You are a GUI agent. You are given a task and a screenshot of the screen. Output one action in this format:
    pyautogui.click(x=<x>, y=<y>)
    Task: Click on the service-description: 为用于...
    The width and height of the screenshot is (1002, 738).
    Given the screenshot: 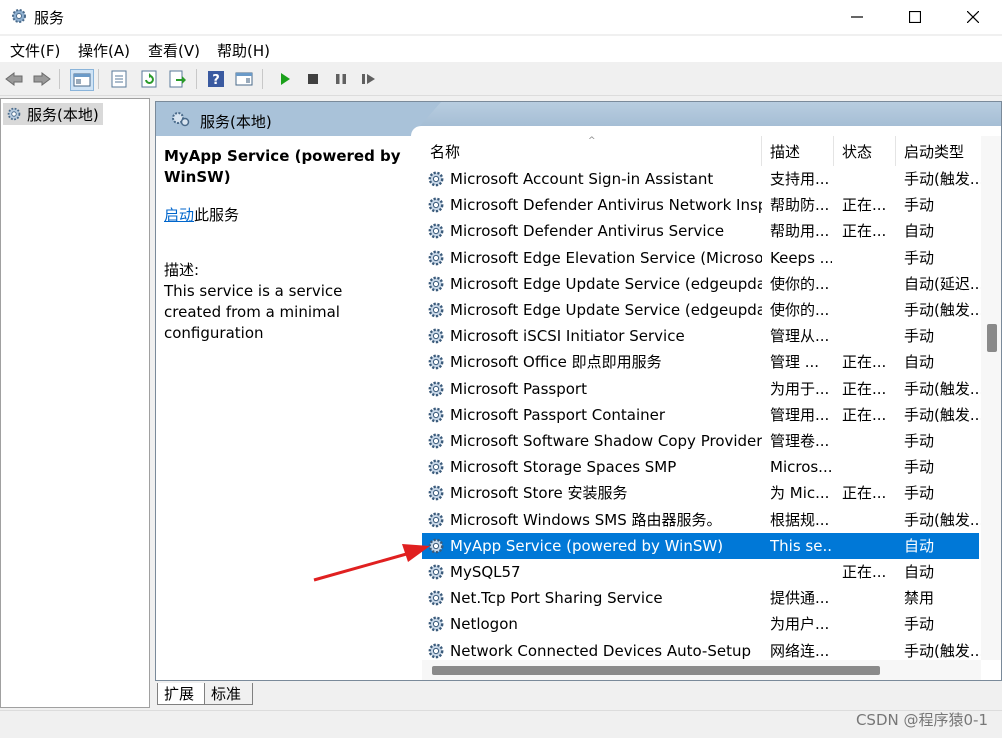 What is the action you would take?
    pyautogui.click(x=800, y=388)
    